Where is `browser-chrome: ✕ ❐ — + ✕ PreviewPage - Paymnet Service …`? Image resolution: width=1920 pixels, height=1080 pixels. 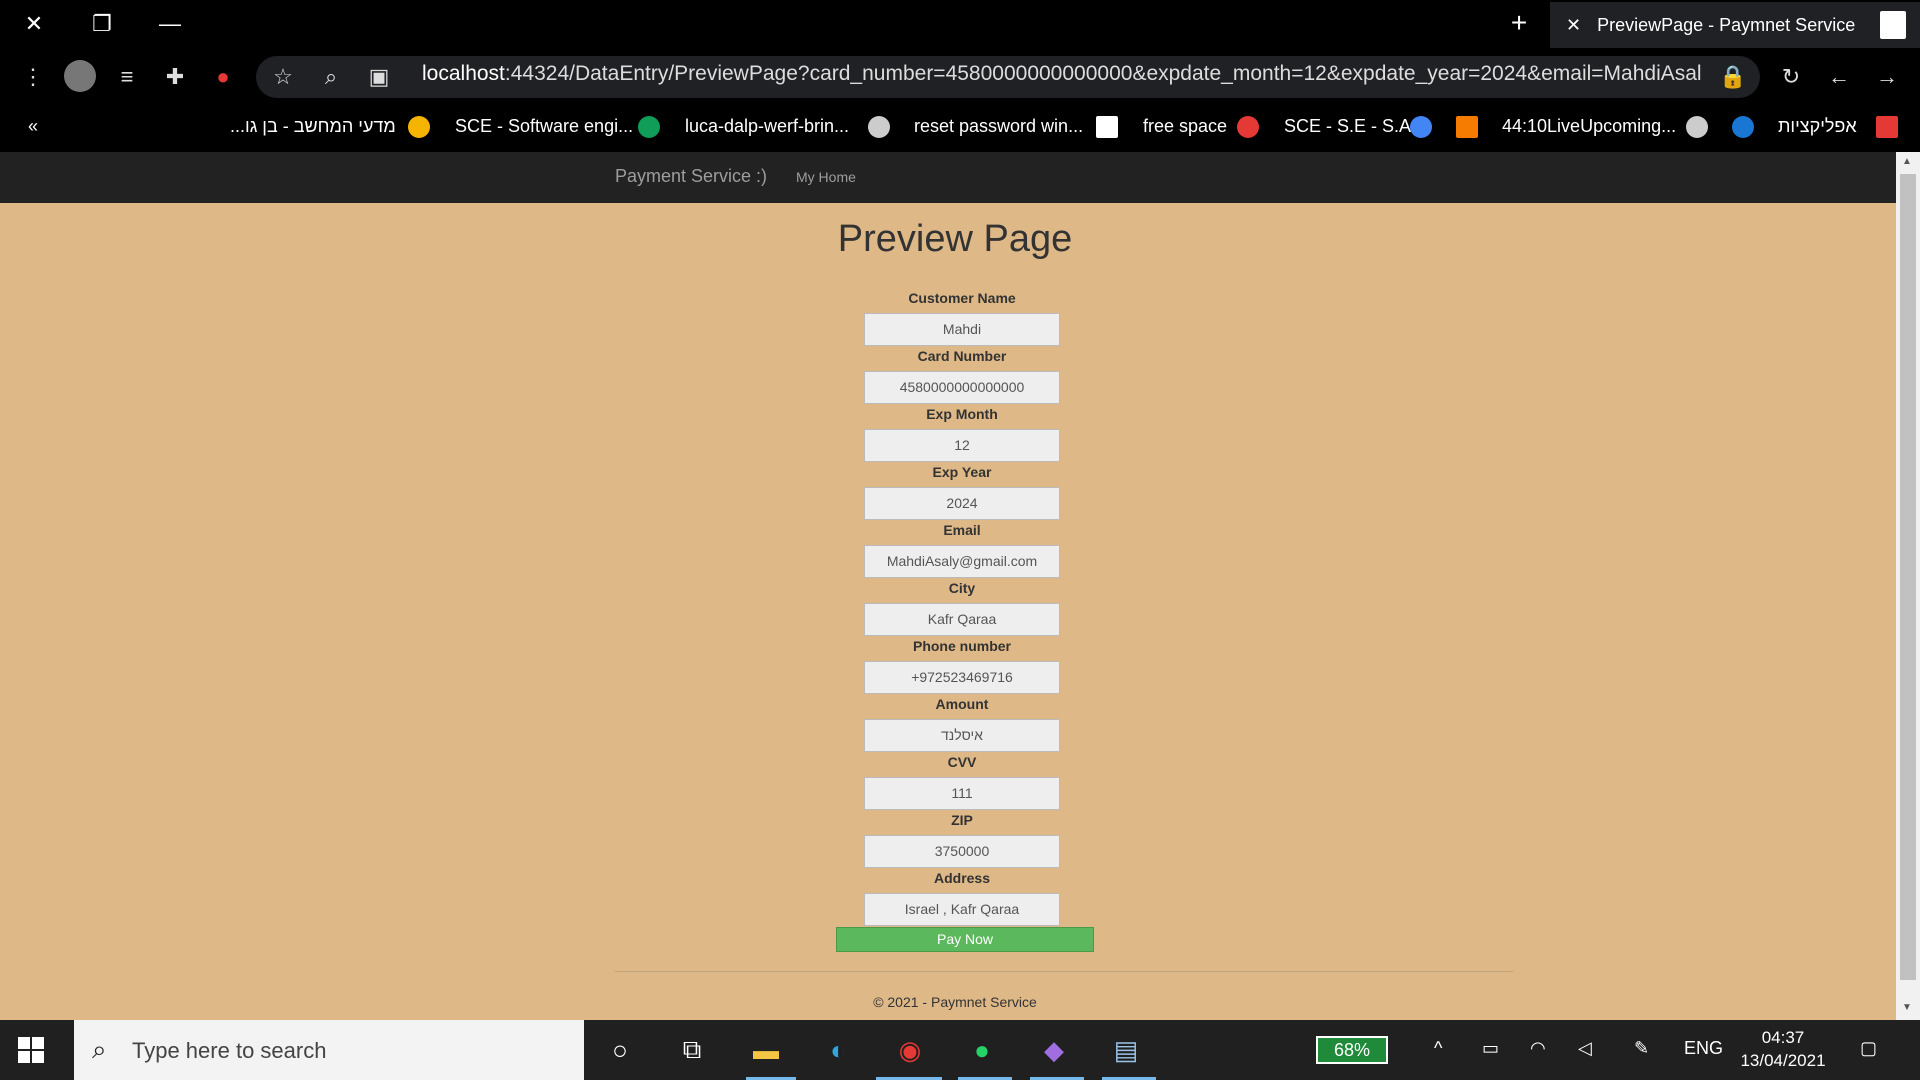
browser-chrome: ✕ ❐ — + ✕ PreviewPage - Paymnet Service … is located at coordinates (960, 76).